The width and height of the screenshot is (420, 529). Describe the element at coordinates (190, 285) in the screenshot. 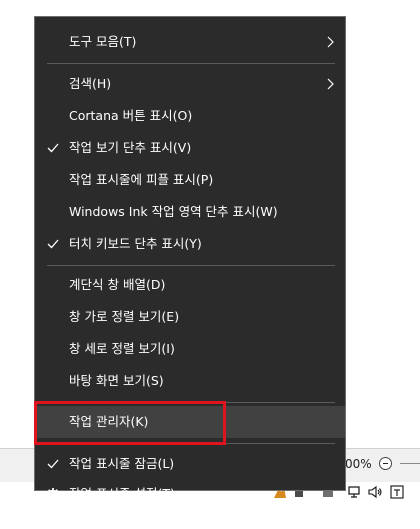

I see `menu-item-cascade-windows: 계단식 창 배열(D)` at that location.